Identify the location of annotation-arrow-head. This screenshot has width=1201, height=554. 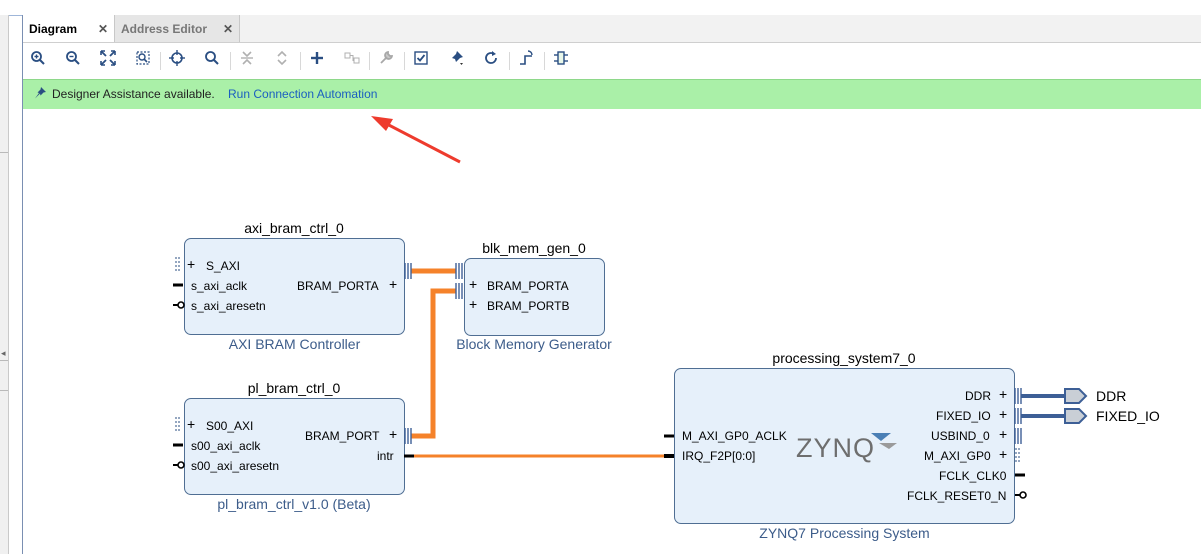
(382, 123).